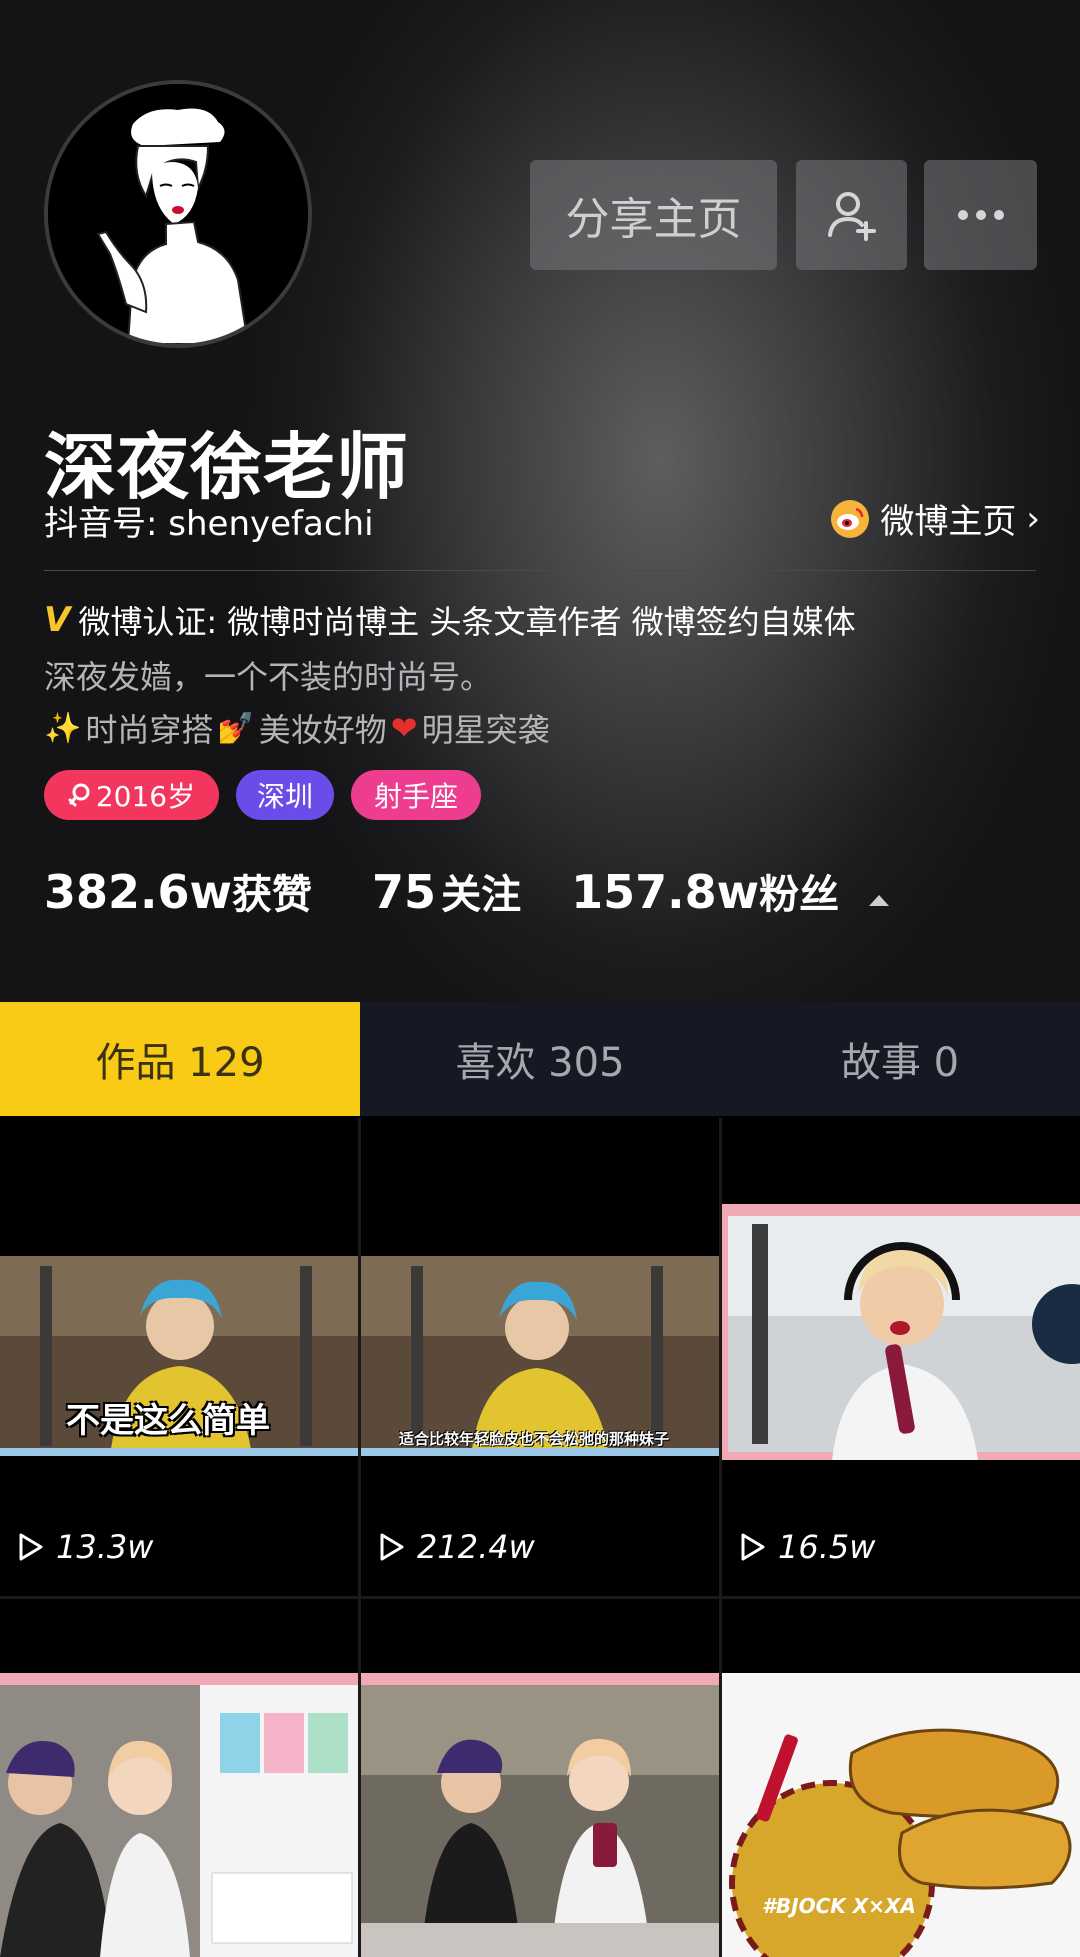 The height and width of the screenshot is (1957, 1080). I want to click on tag-age-label: 2016岁, so click(145, 796).